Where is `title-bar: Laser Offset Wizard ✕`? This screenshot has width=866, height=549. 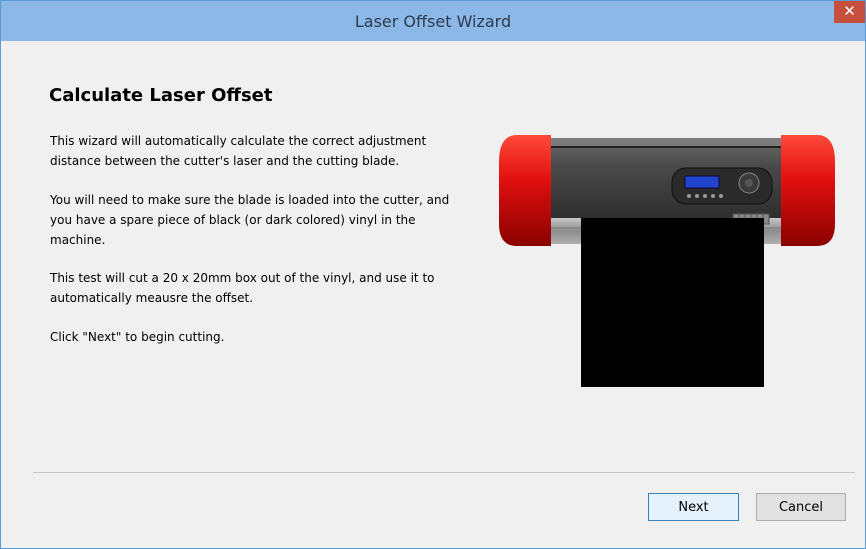
title-bar: Laser Offset Wizard ✕ is located at coordinates (433, 21).